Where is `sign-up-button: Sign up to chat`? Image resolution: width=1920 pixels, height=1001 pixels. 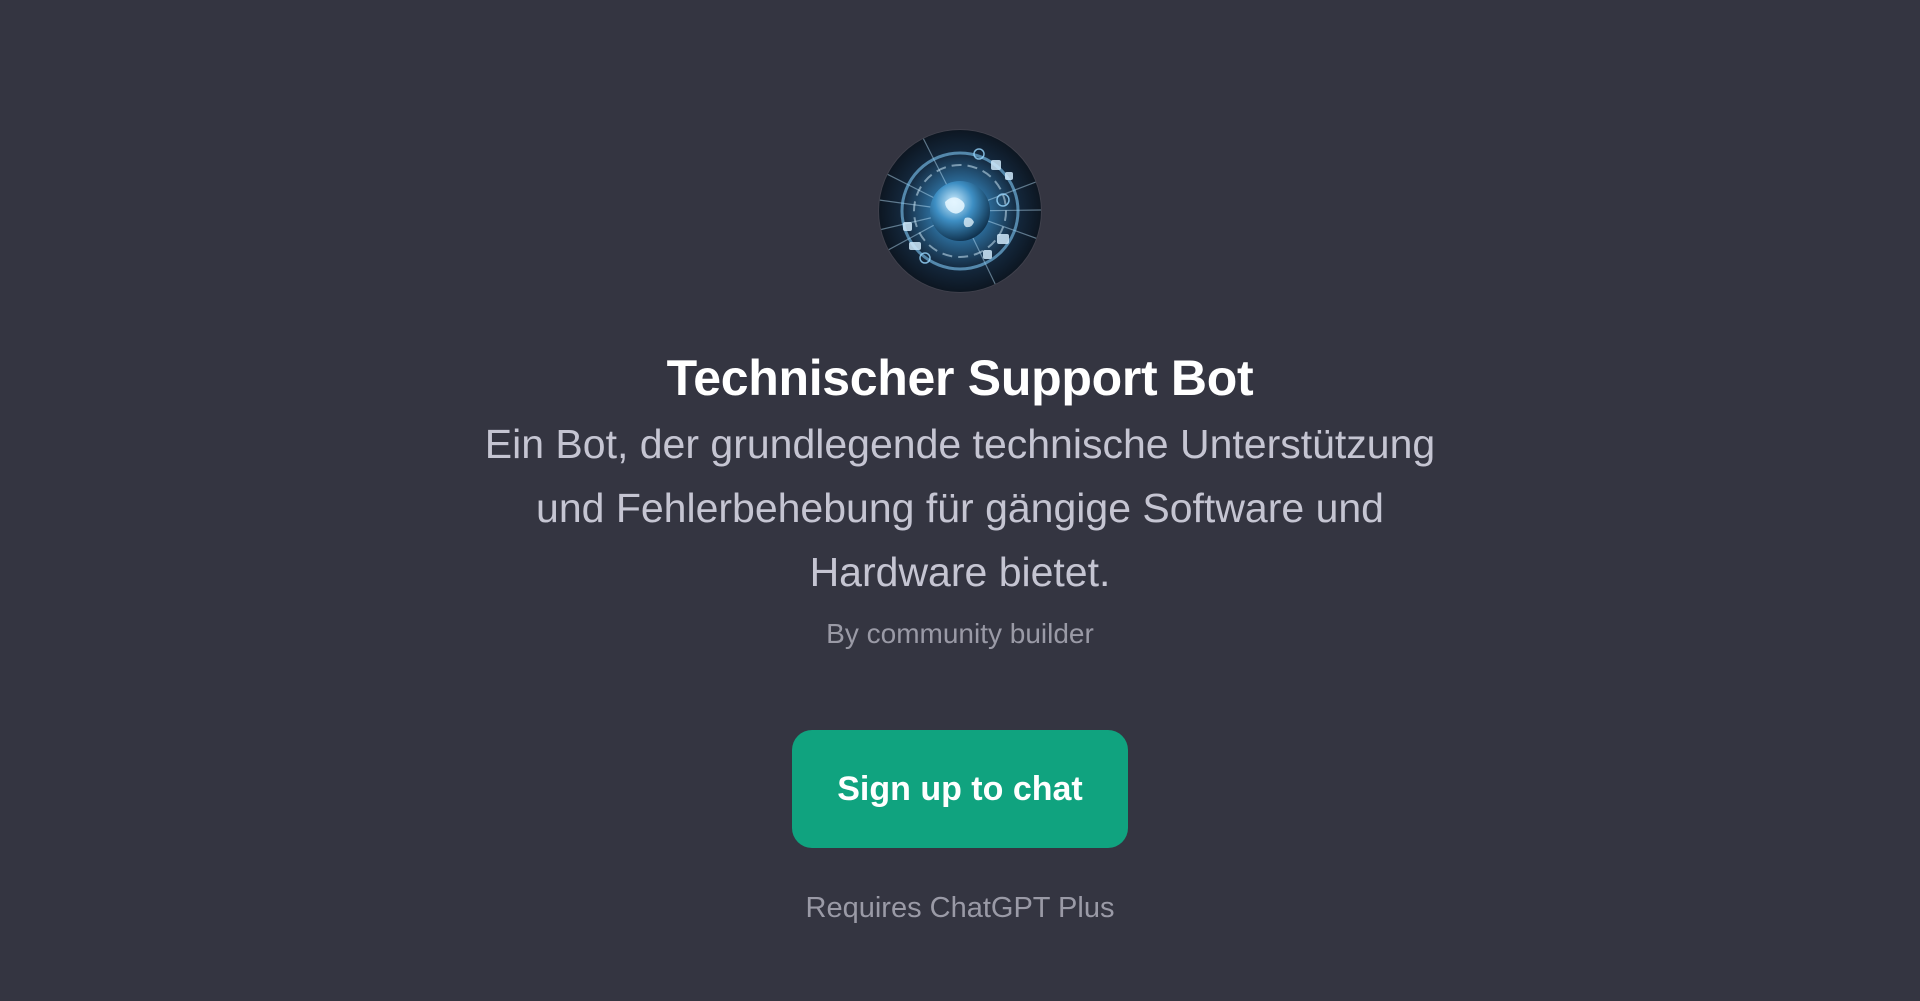 sign-up-button: Sign up to chat is located at coordinates (960, 789).